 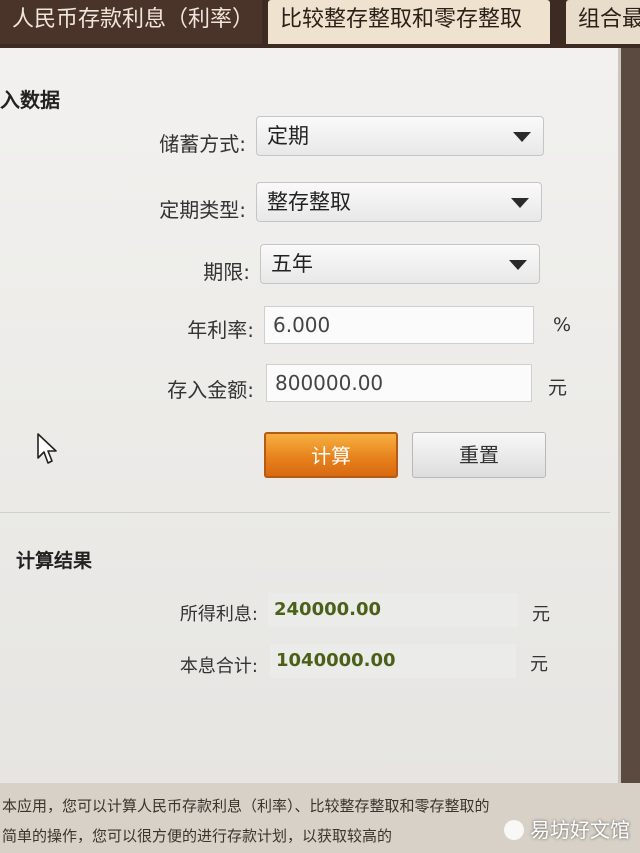 I want to click on period-select: 五年, so click(x=400, y=264).